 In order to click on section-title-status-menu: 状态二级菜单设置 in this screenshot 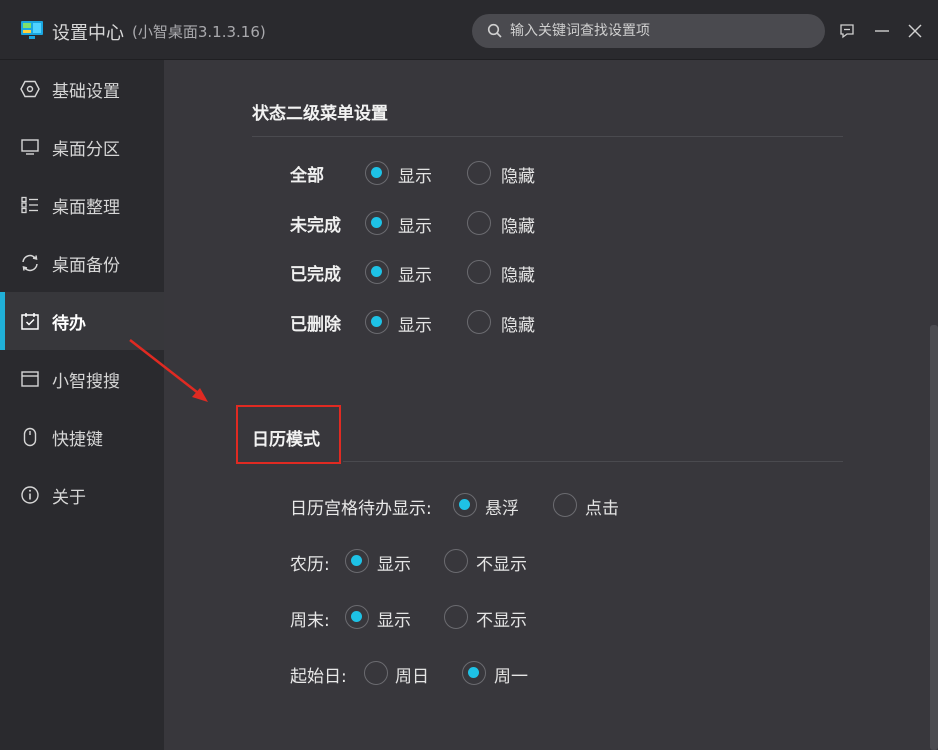, I will do `click(320, 114)`.